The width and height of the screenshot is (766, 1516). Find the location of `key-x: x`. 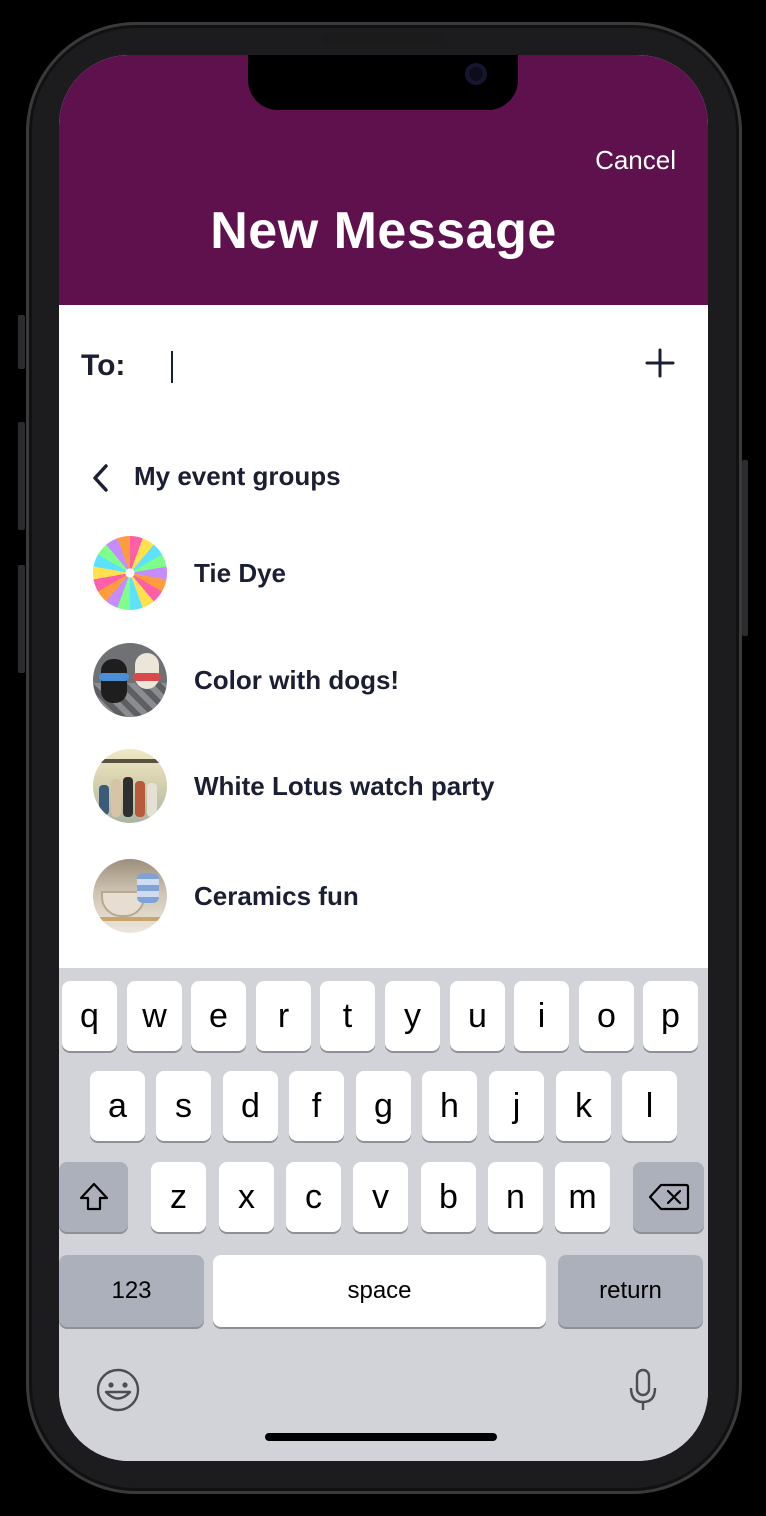

key-x: x is located at coordinates (246, 1197).